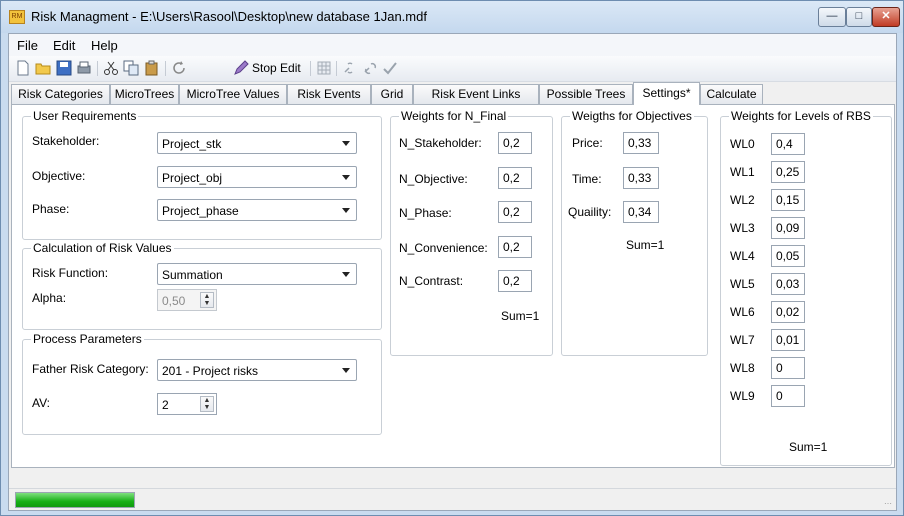 The width and height of the screenshot is (904, 516). Describe the element at coordinates (476, 94) in the screenshot. I see `tab-risk-event-links: Risk Event Links` at that location.